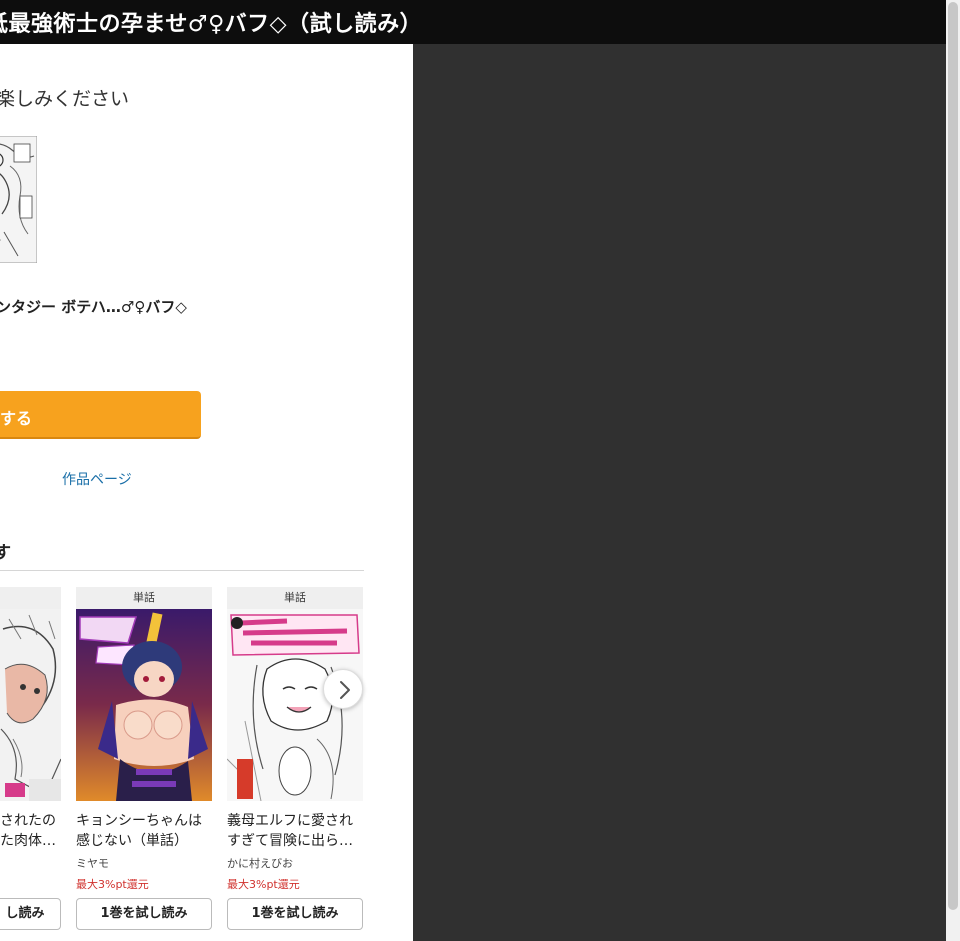  What do you see at coordinates (260, 863) in the screenshot?
I see `card-author: かに村えびお` at bounding box center [260, 863].